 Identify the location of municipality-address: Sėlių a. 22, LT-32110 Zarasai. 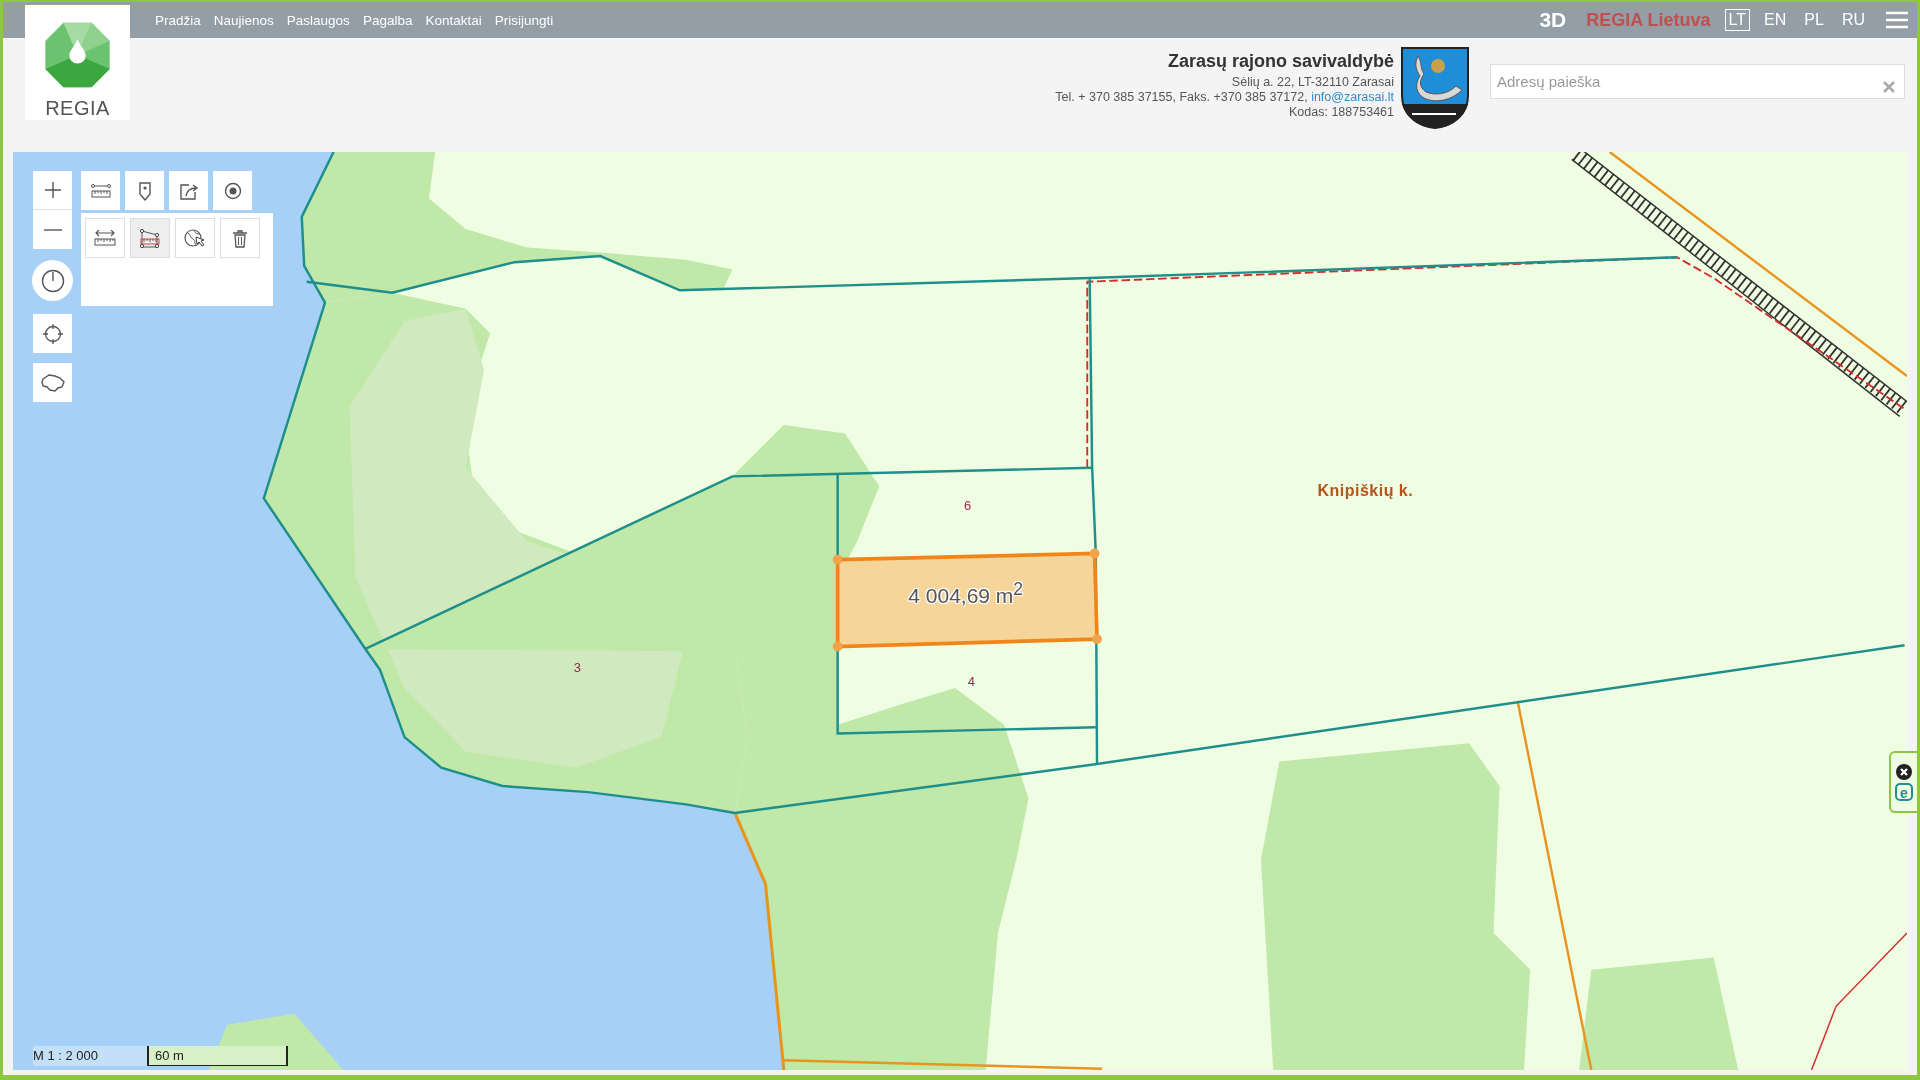
(1312, 82).